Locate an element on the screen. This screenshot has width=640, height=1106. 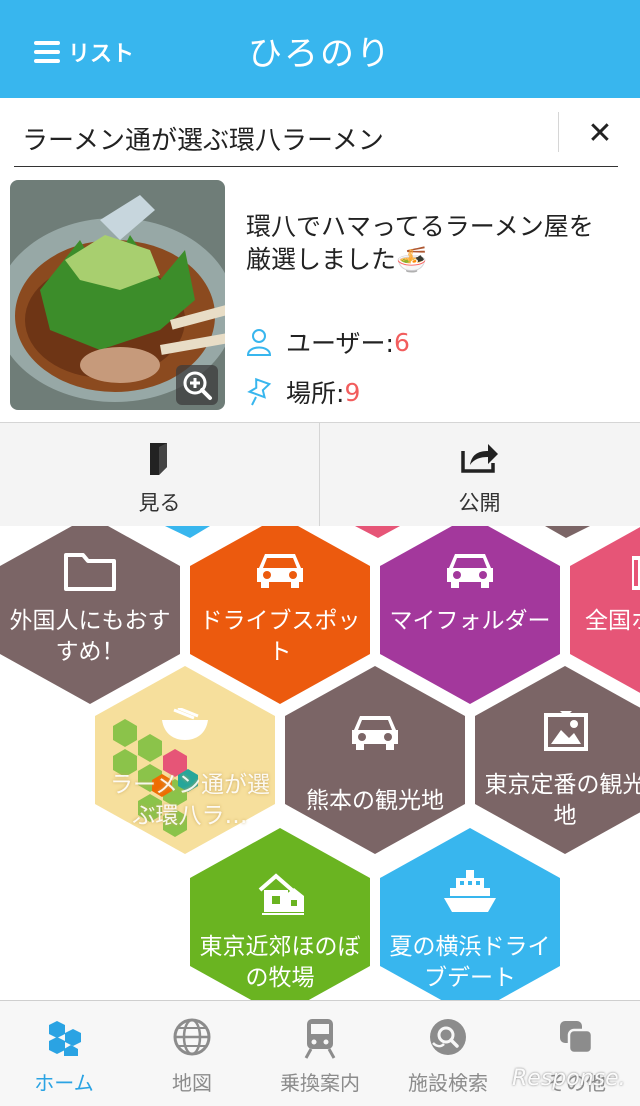
house-icon is located at coordinates (281, 894).